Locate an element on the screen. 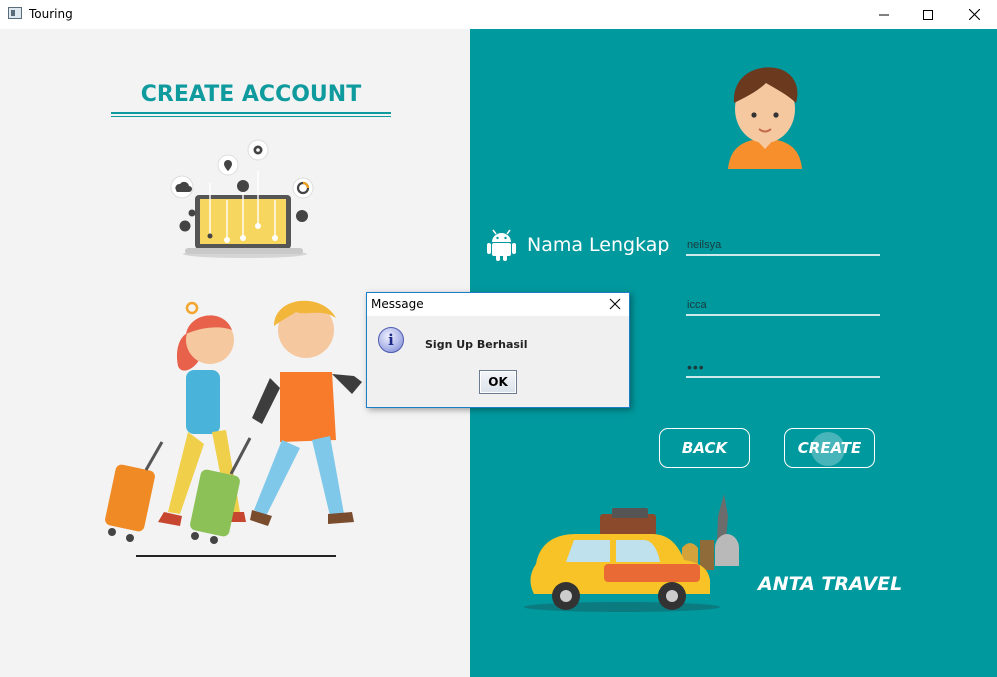 The image size is (997, 677). message-dialog: Message i Sign Up Berhasil OK is located at coordinates (498, 350).